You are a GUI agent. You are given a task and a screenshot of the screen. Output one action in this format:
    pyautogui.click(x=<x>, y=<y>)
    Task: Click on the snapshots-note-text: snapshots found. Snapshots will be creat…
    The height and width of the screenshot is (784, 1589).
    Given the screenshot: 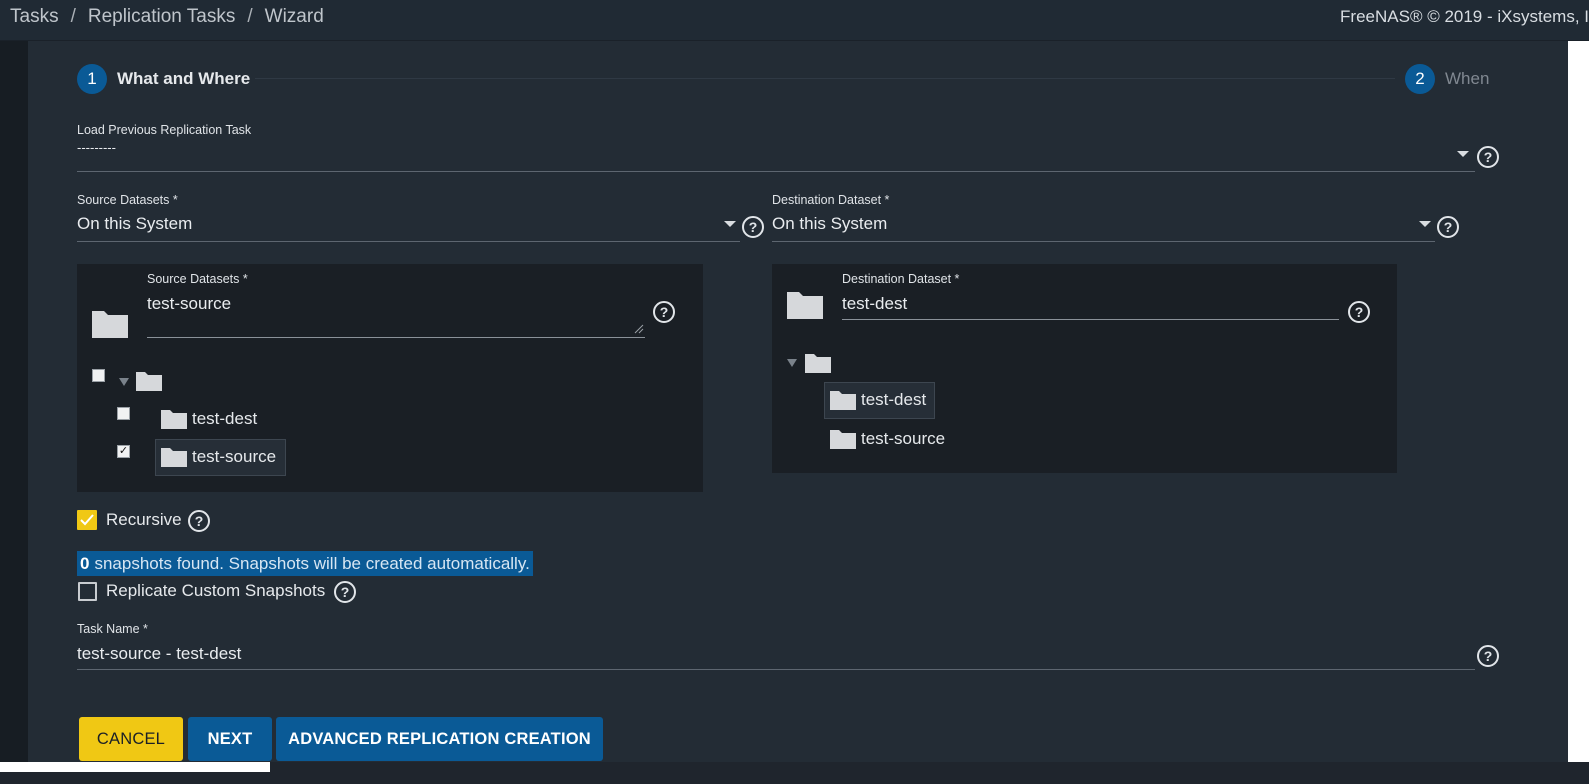 What is the action you would take?
    pyautogui.click(x=312, y=563)
    